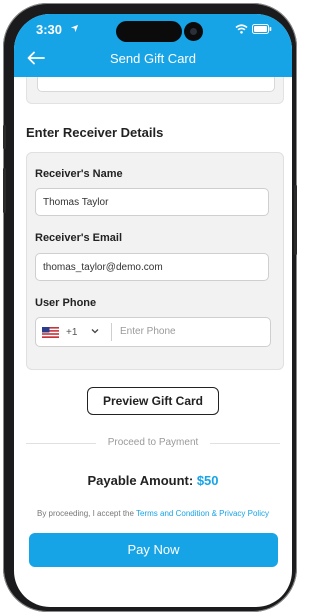 The width and height of the screenshot is (320, 615). What do you see at coordinates (153, 45) in the screenshot?
I see `app-header: 3:30 Send Gift Card` at bounding box center [153, 45].